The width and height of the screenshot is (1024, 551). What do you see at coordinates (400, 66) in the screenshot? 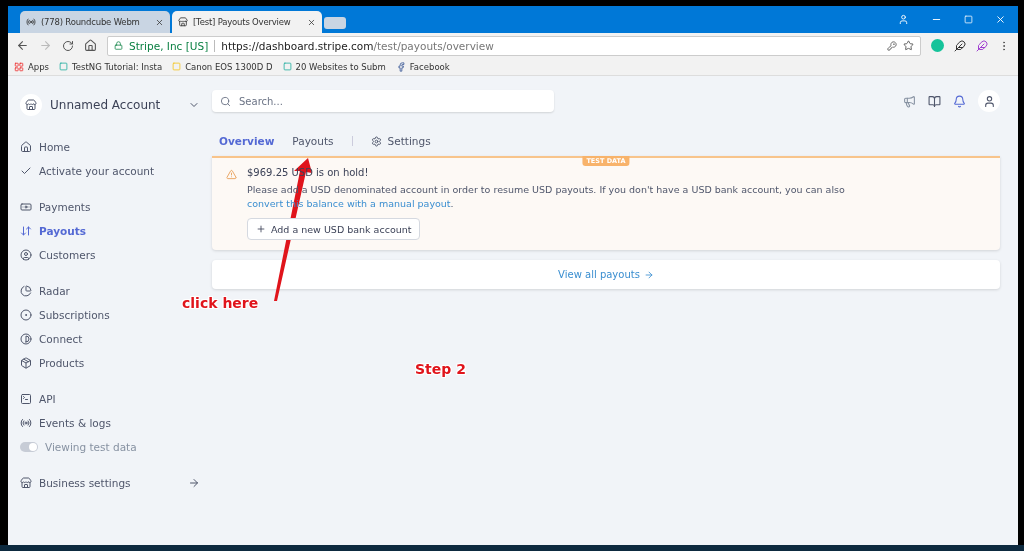
I see `facebook-icon` at bounding box center [400, 66].